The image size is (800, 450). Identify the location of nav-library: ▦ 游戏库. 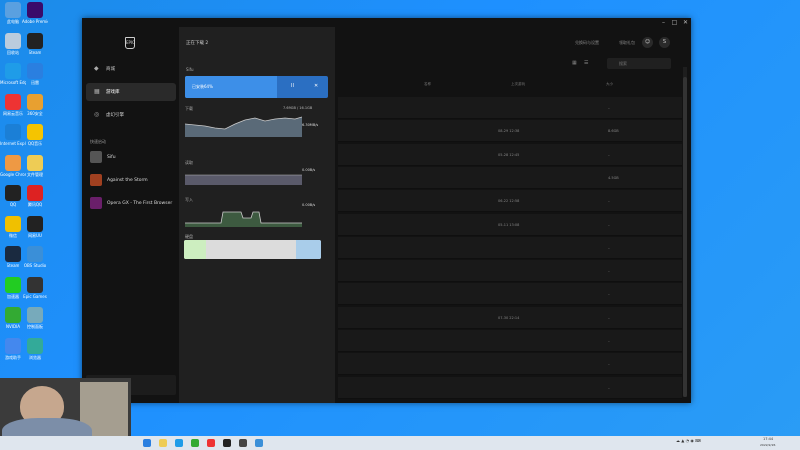
(131, 92).